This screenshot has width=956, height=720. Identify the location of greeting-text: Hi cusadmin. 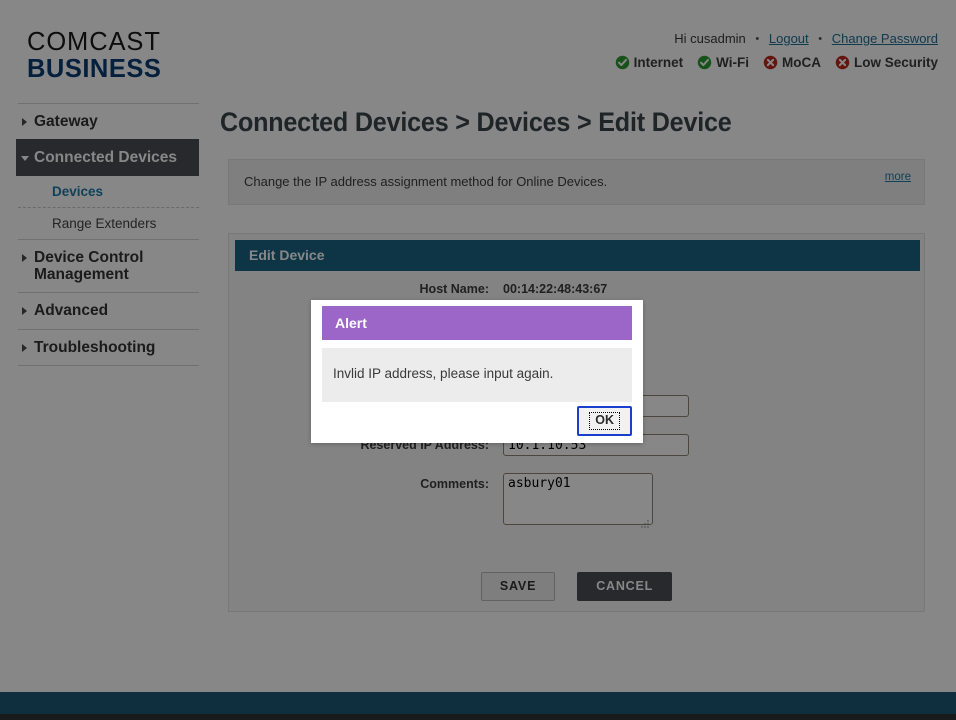
(710, 38).